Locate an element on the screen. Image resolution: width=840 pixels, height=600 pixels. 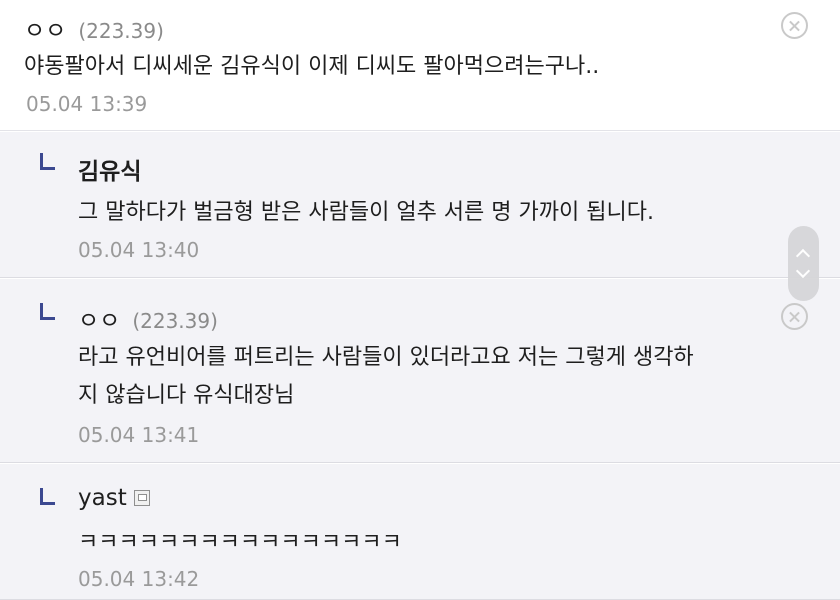
comment-author: ㅇㅇ (223.39) is located at coordinates (94, 28).